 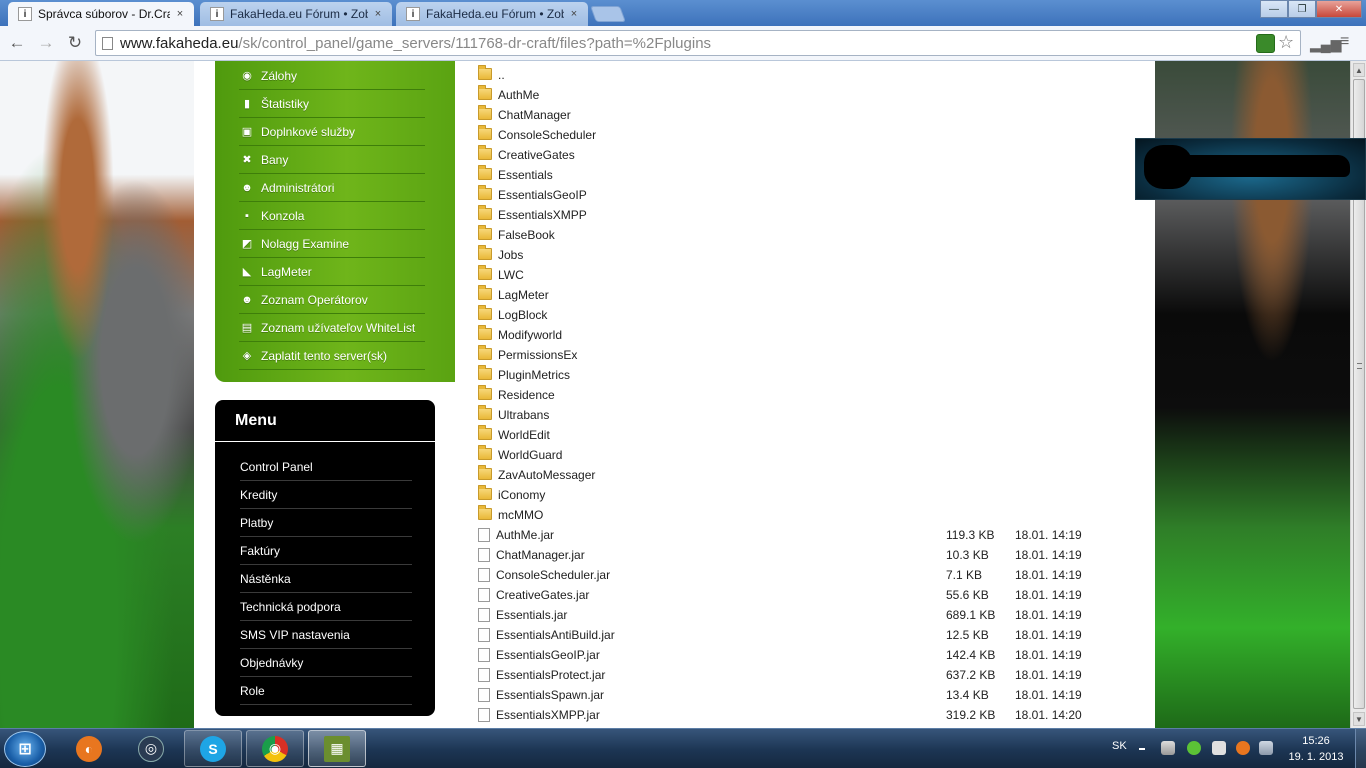 I want to click on network-icon, so click(x=1266, y=748).